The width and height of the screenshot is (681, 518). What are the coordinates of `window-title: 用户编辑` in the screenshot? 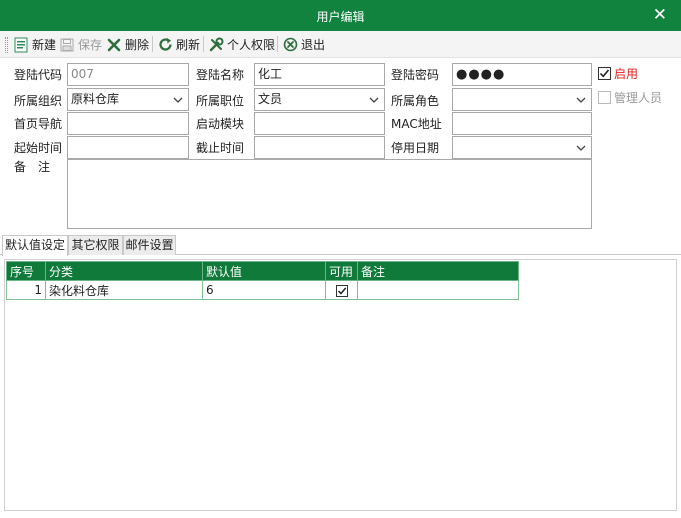 It's located at (340, 17).